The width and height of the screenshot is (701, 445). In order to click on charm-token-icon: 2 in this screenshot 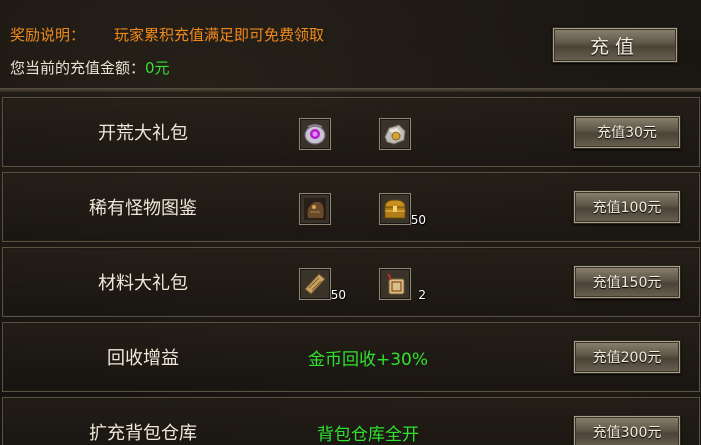, I will do `click(402, 285)`.